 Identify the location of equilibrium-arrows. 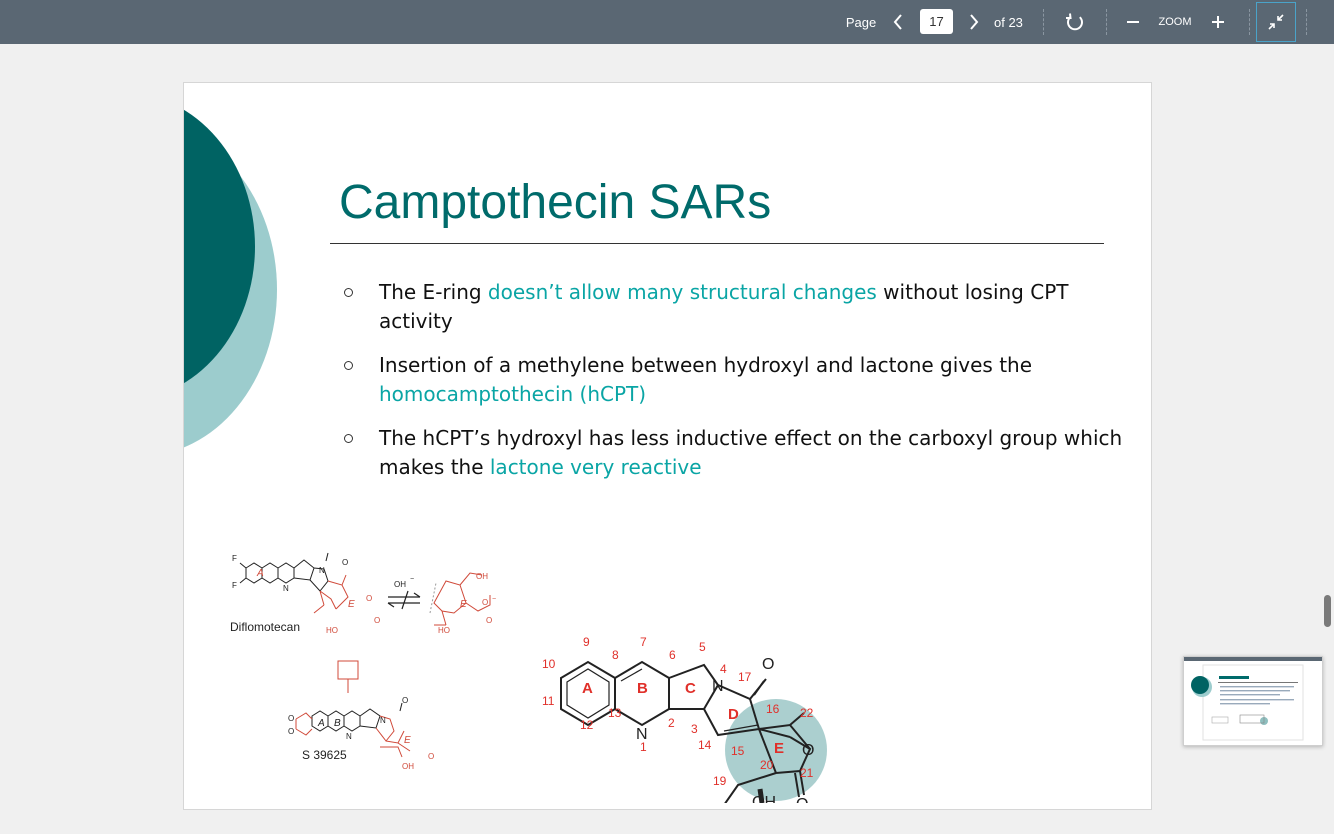
(404, 600).